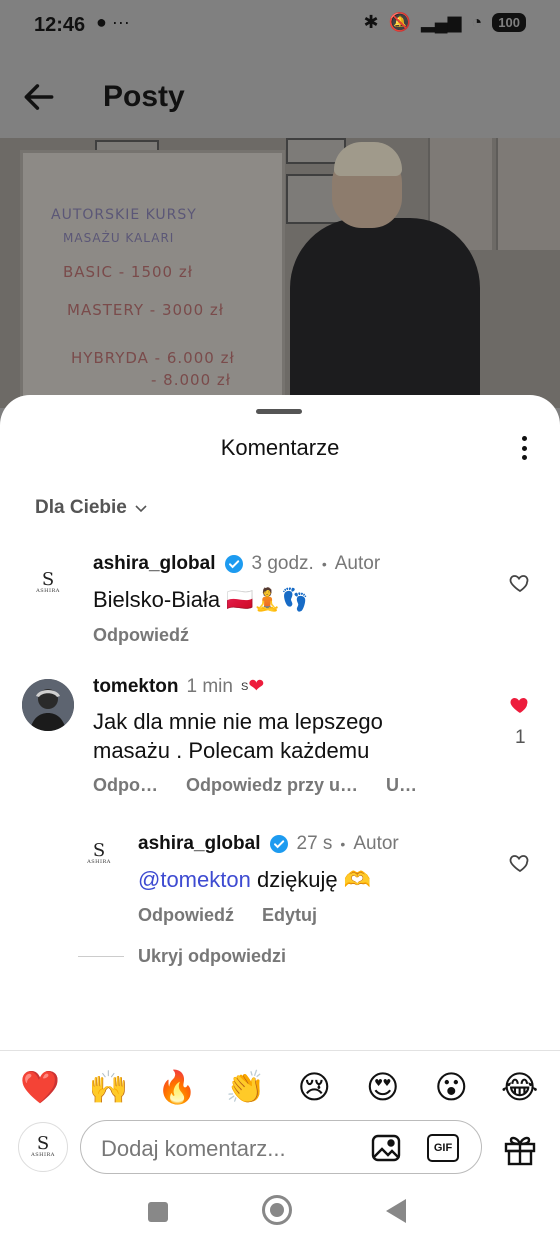  I want to click on emoji-quick-bar: ❤️ 🙌 🔥 👏 😢 😍 😮 😂, so click(280, 1086).